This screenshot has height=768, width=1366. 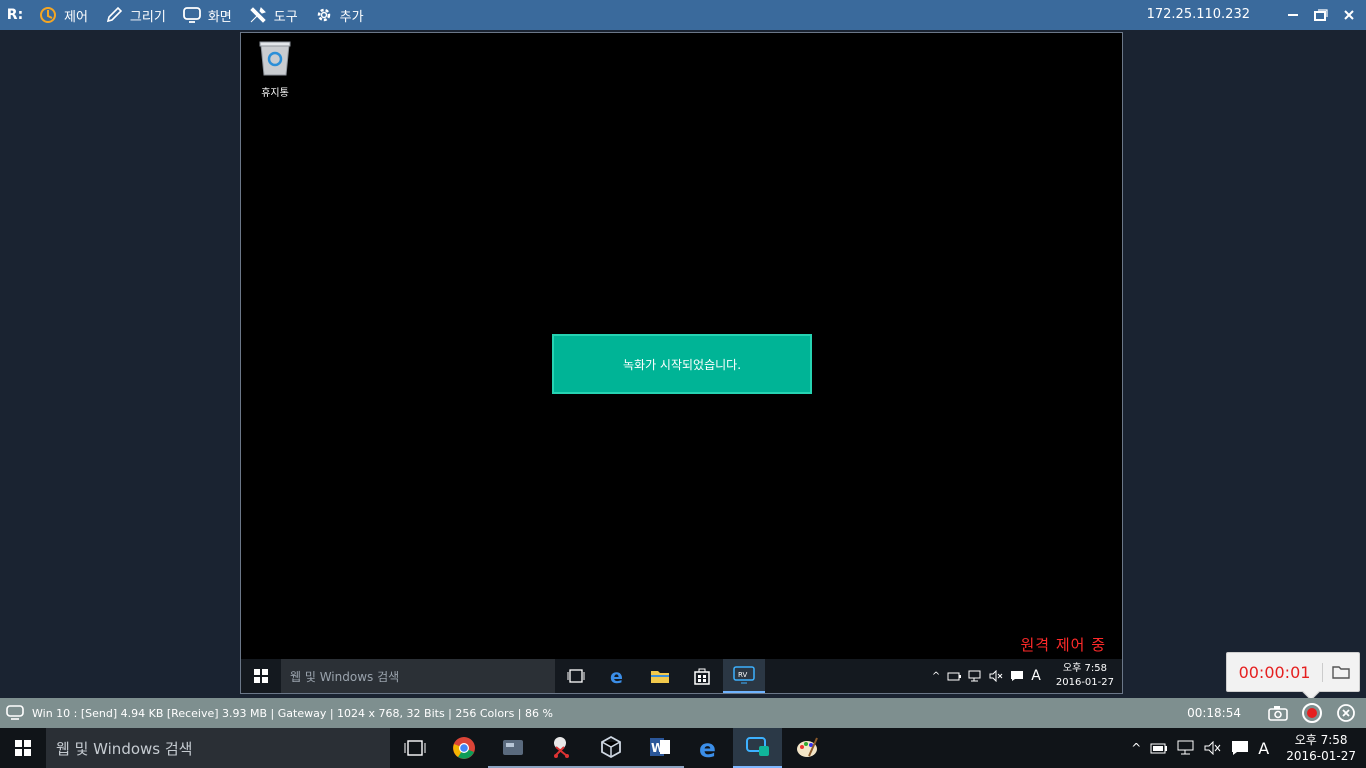 I want to click on monitor-icon, so click(x=15, y=712).